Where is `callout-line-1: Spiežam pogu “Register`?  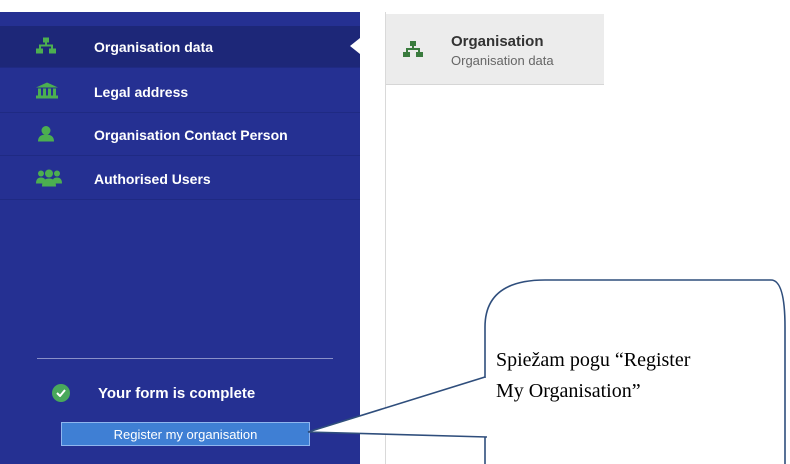 callout-line-1: Spiežam pogu “Register is located at coordinates (593, 360).